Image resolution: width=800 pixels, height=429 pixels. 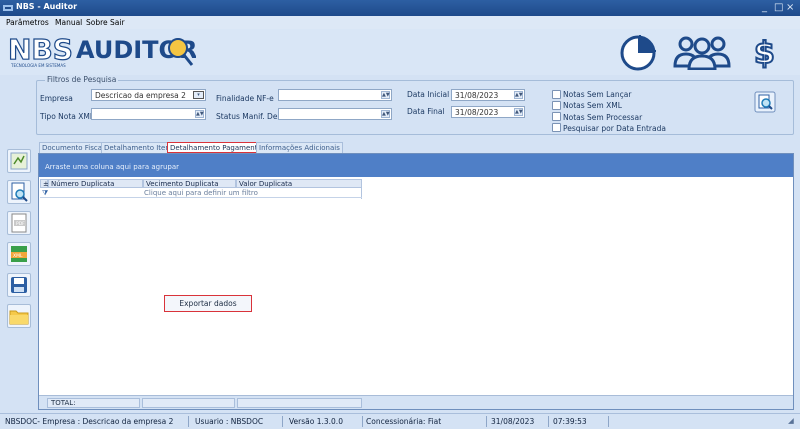 I want to click on status-manif-select: ▲▼, so click(x=335, y=114).